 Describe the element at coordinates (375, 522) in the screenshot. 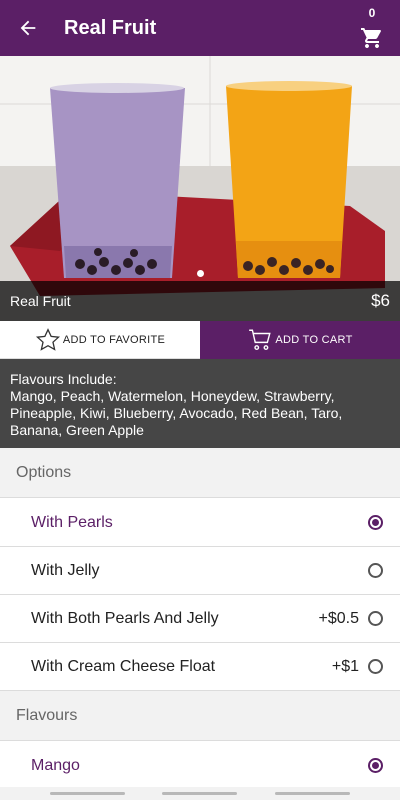

I see `option-radio-selected` at that location.